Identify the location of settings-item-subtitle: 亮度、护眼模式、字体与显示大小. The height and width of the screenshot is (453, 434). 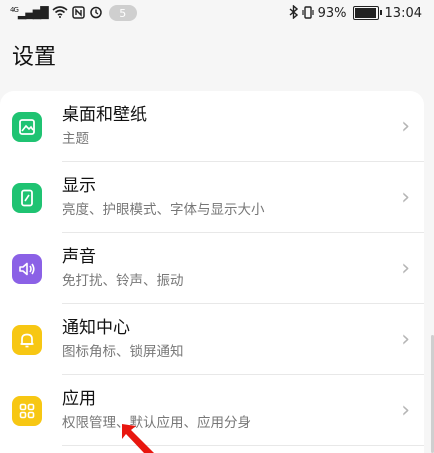
(163, 210).